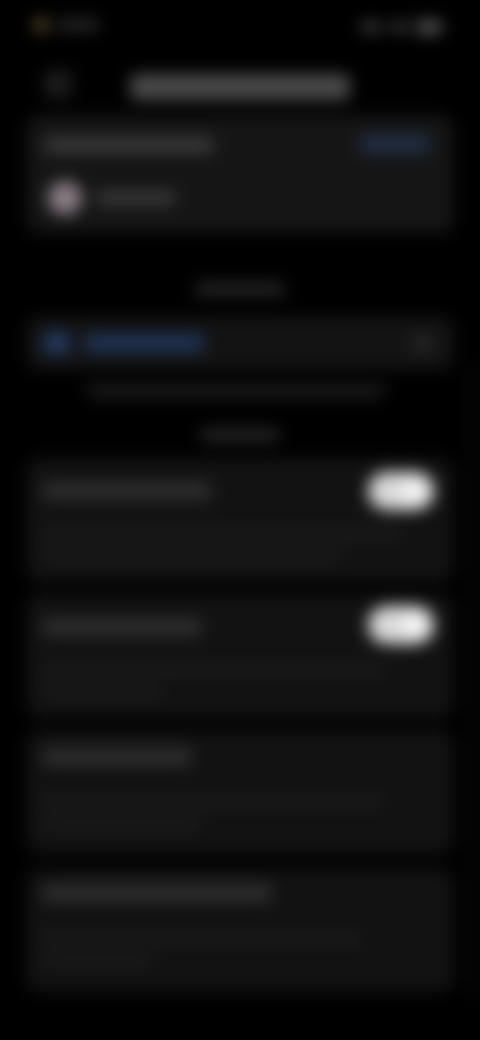 This screenshot has width=480, height=1040. Describe the element at coordinates (236, 391) in the screenshot. I see `link-row-caption` at that location.